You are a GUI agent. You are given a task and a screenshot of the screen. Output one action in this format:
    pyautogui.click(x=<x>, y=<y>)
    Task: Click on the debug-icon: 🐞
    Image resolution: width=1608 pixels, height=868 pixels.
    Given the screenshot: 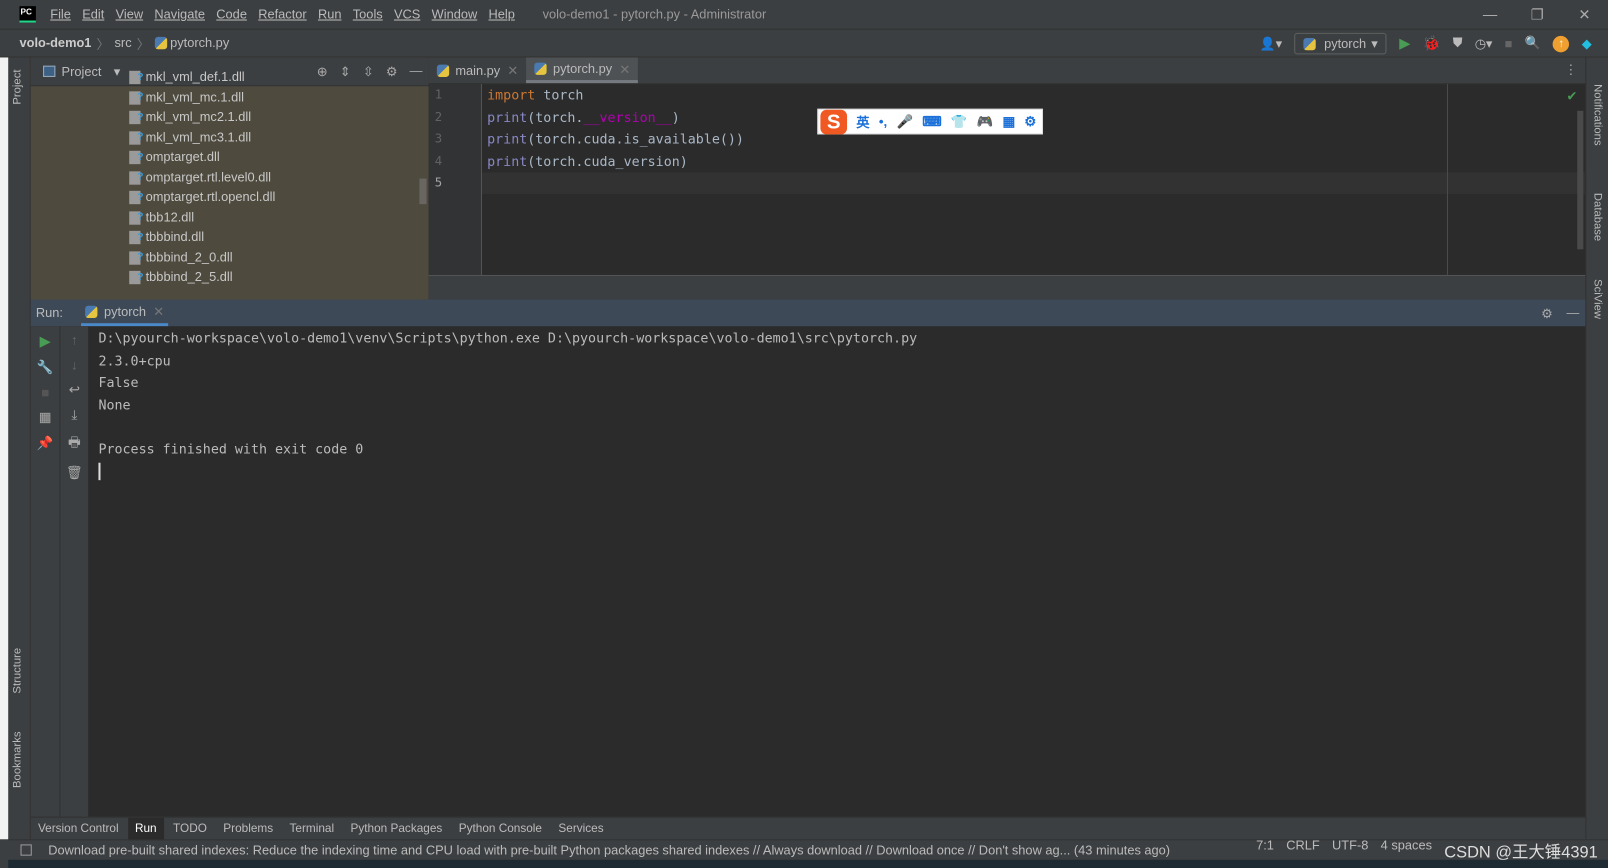 What is the action you would take?
    pyautogui.click(x=1432, y=43)
    